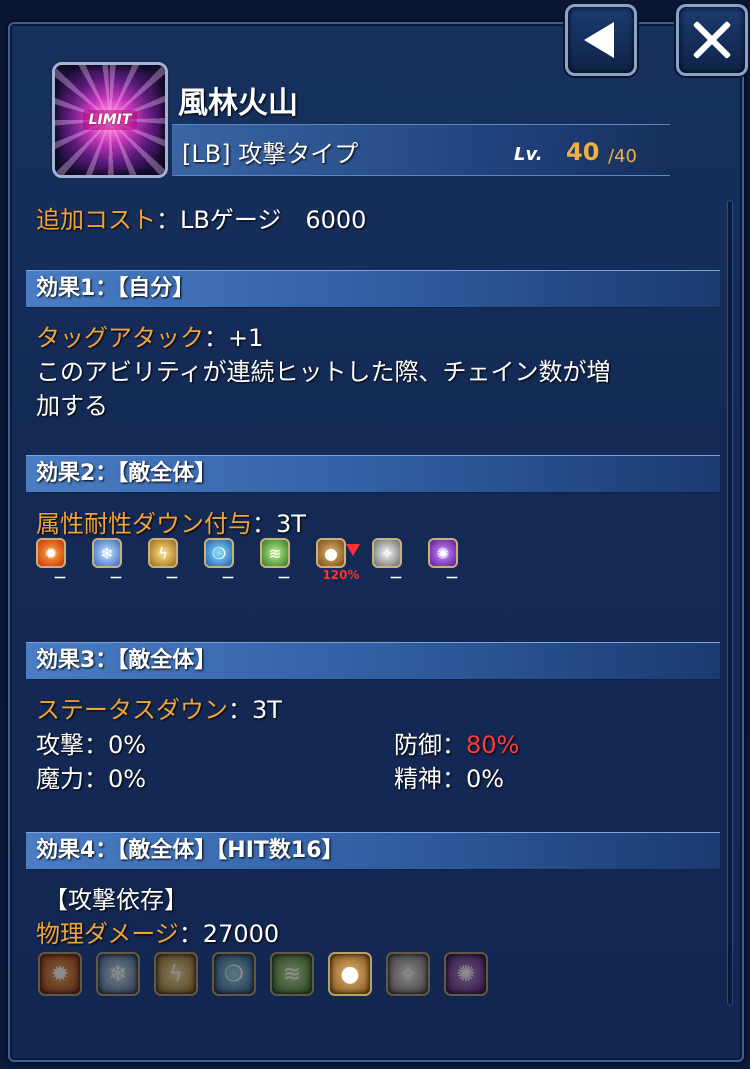 The width and height of the screenshot is (750, 1069). I want to click on effect4-row: 物理ダメージ：27000, so click(157, 931).